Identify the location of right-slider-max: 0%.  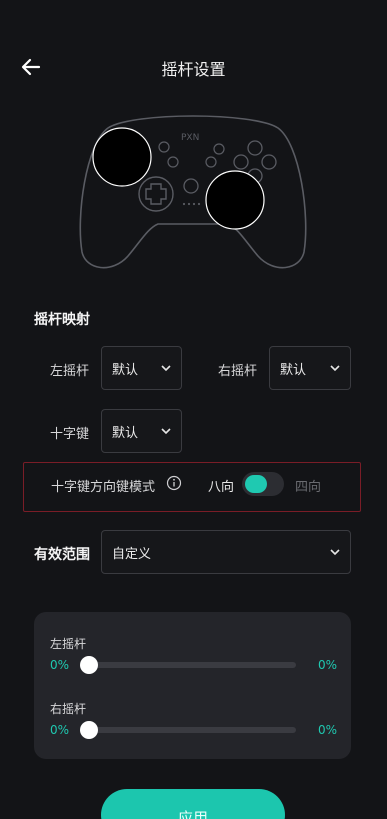
(328, 730).